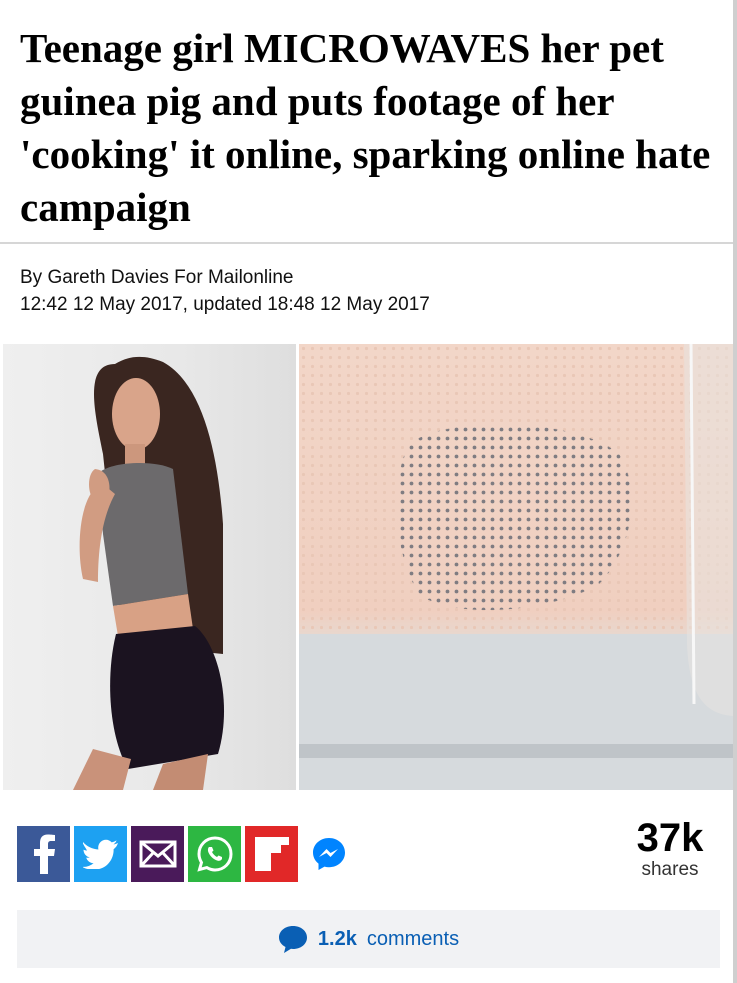 The width and height of the screenshot is (737, 983). Describe the element at coordinates (735, 491) in the screenshot. I see `page-edge` at that location.